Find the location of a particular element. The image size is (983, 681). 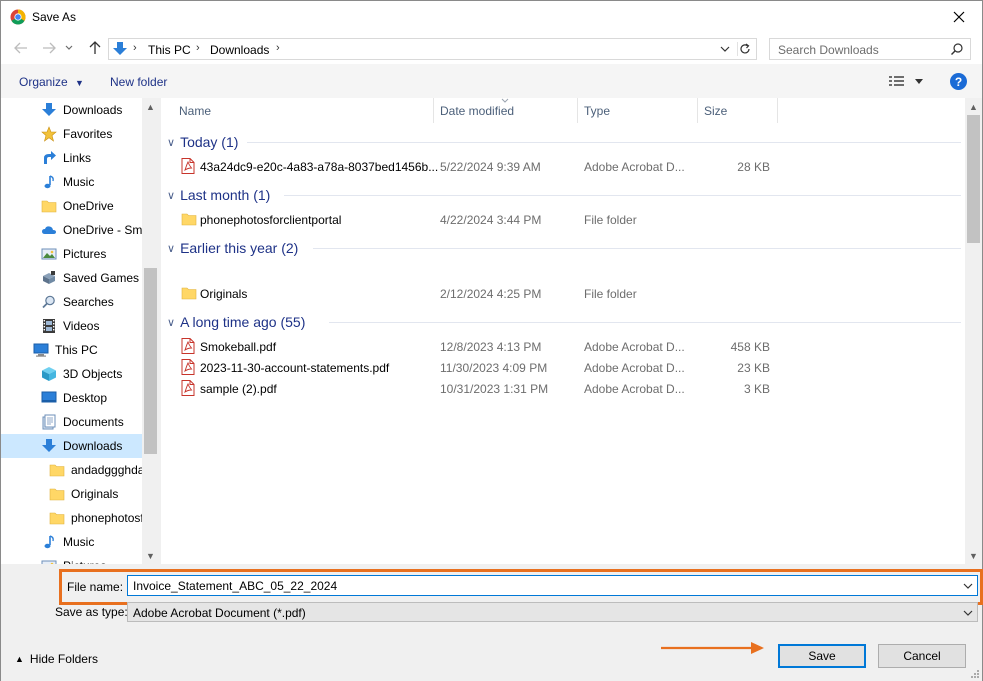

refresh-button is located at coordinates (745, 49).